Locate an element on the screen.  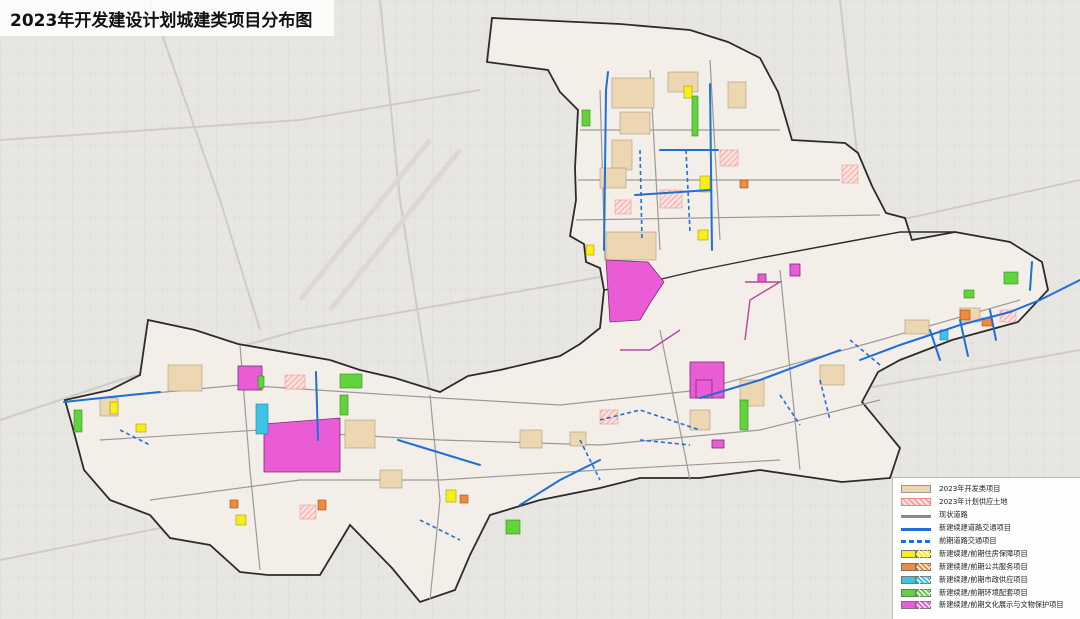
legend-item: 新建续建/前期市政供应项目 is located at coordinates (988, 579).